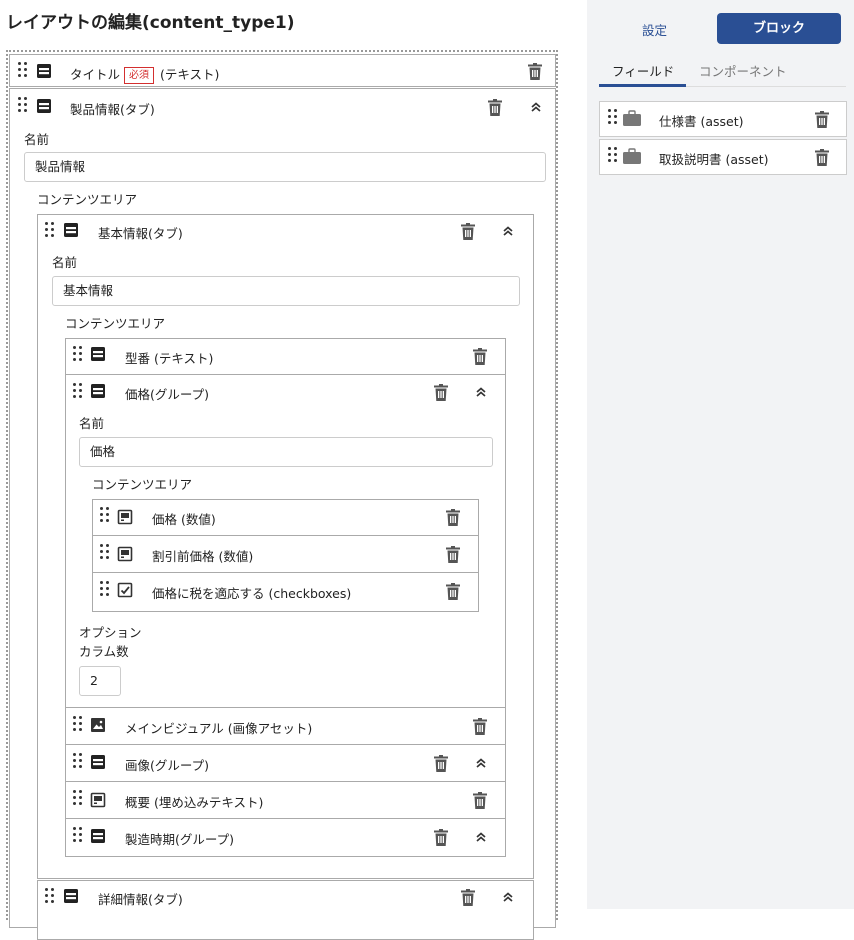 Image resolution: width=854 pixels, height=940 pixels. Describe the element at coordinates (184, 519) in the screenshot. I see `field-label: 価格 (数値)` at that location.